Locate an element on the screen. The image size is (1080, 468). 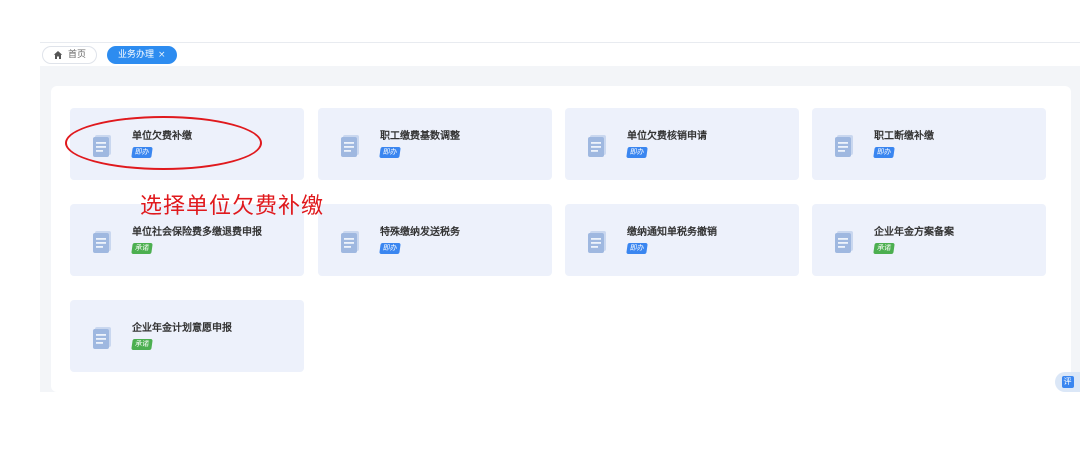
service-card: 特殊缴纳发送税务 即办 is located at coordinates (435, 240).